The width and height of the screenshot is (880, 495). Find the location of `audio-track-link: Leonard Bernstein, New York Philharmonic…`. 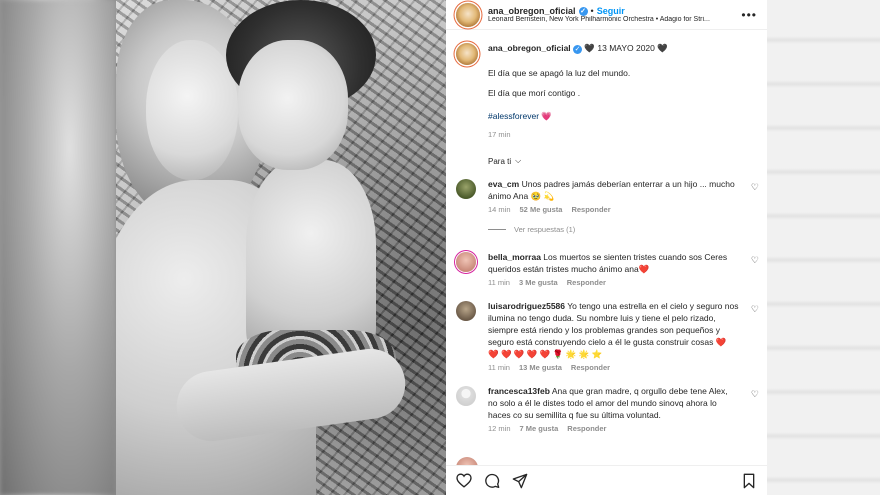

audio-track-link: Leonard Bernstein, New York Philharmonic… is located at coordinates (614, 19).